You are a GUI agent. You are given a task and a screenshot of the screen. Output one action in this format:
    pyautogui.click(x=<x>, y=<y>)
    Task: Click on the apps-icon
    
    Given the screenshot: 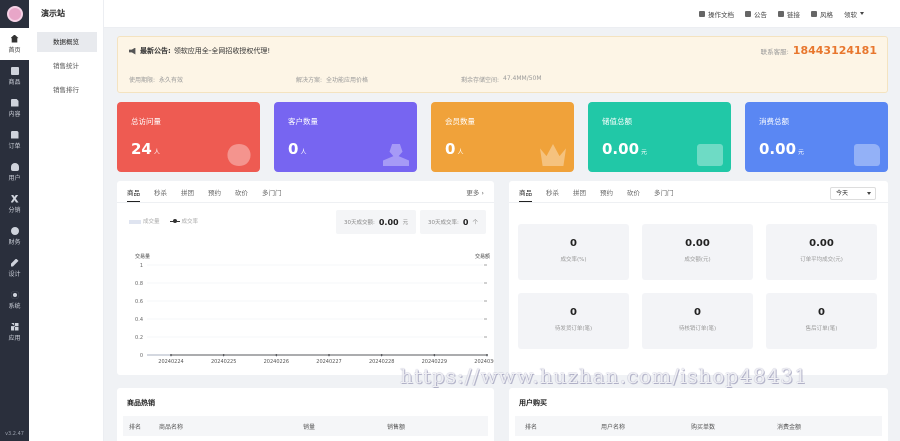 What is the action you would take?
    pyautogui.click(x=14, y=326)
    